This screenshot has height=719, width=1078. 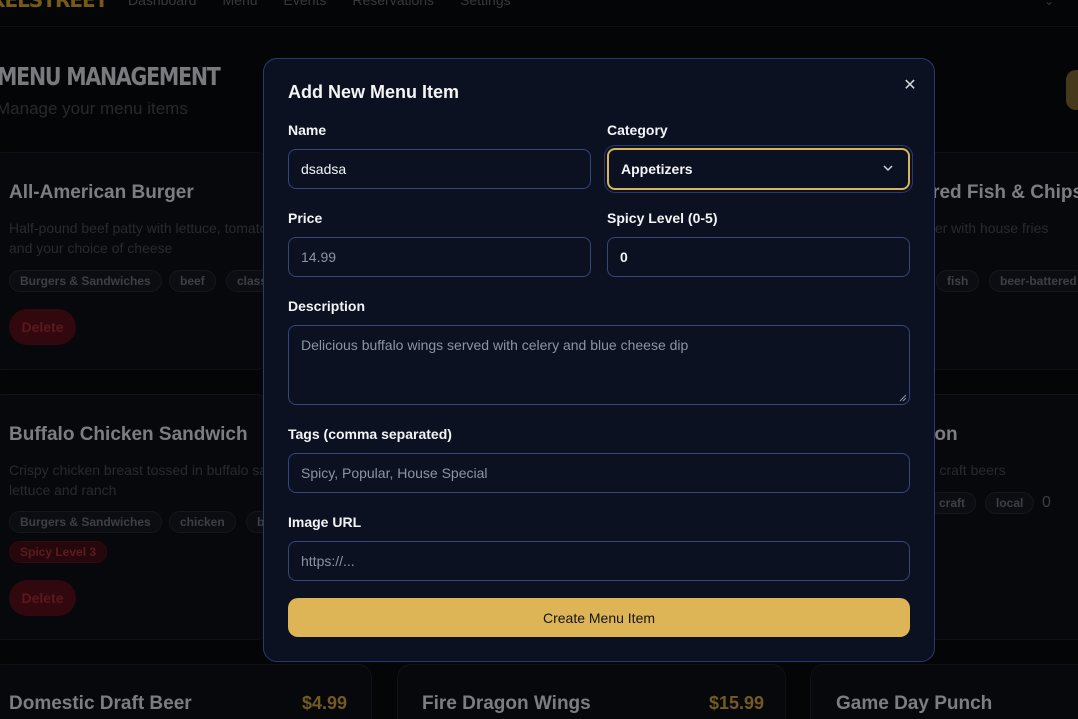 I want to click on tags-input, so click(x=599, y=473).